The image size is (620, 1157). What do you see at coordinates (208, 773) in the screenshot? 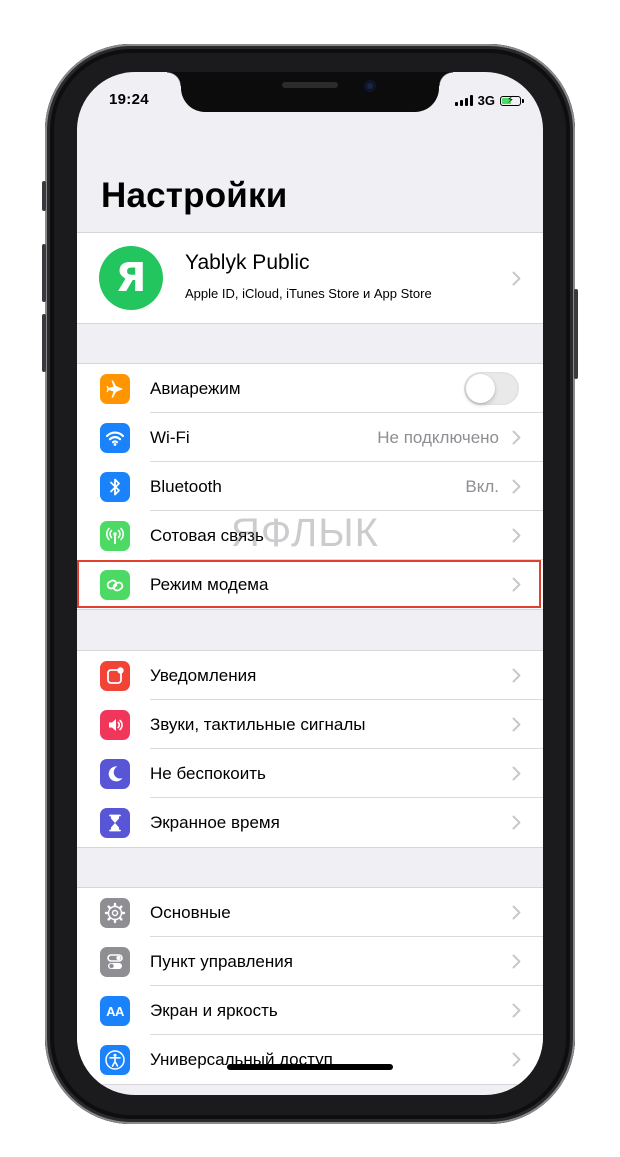
I see `settings-row-label: Не беспокоить` at bounding box center [208, 773].